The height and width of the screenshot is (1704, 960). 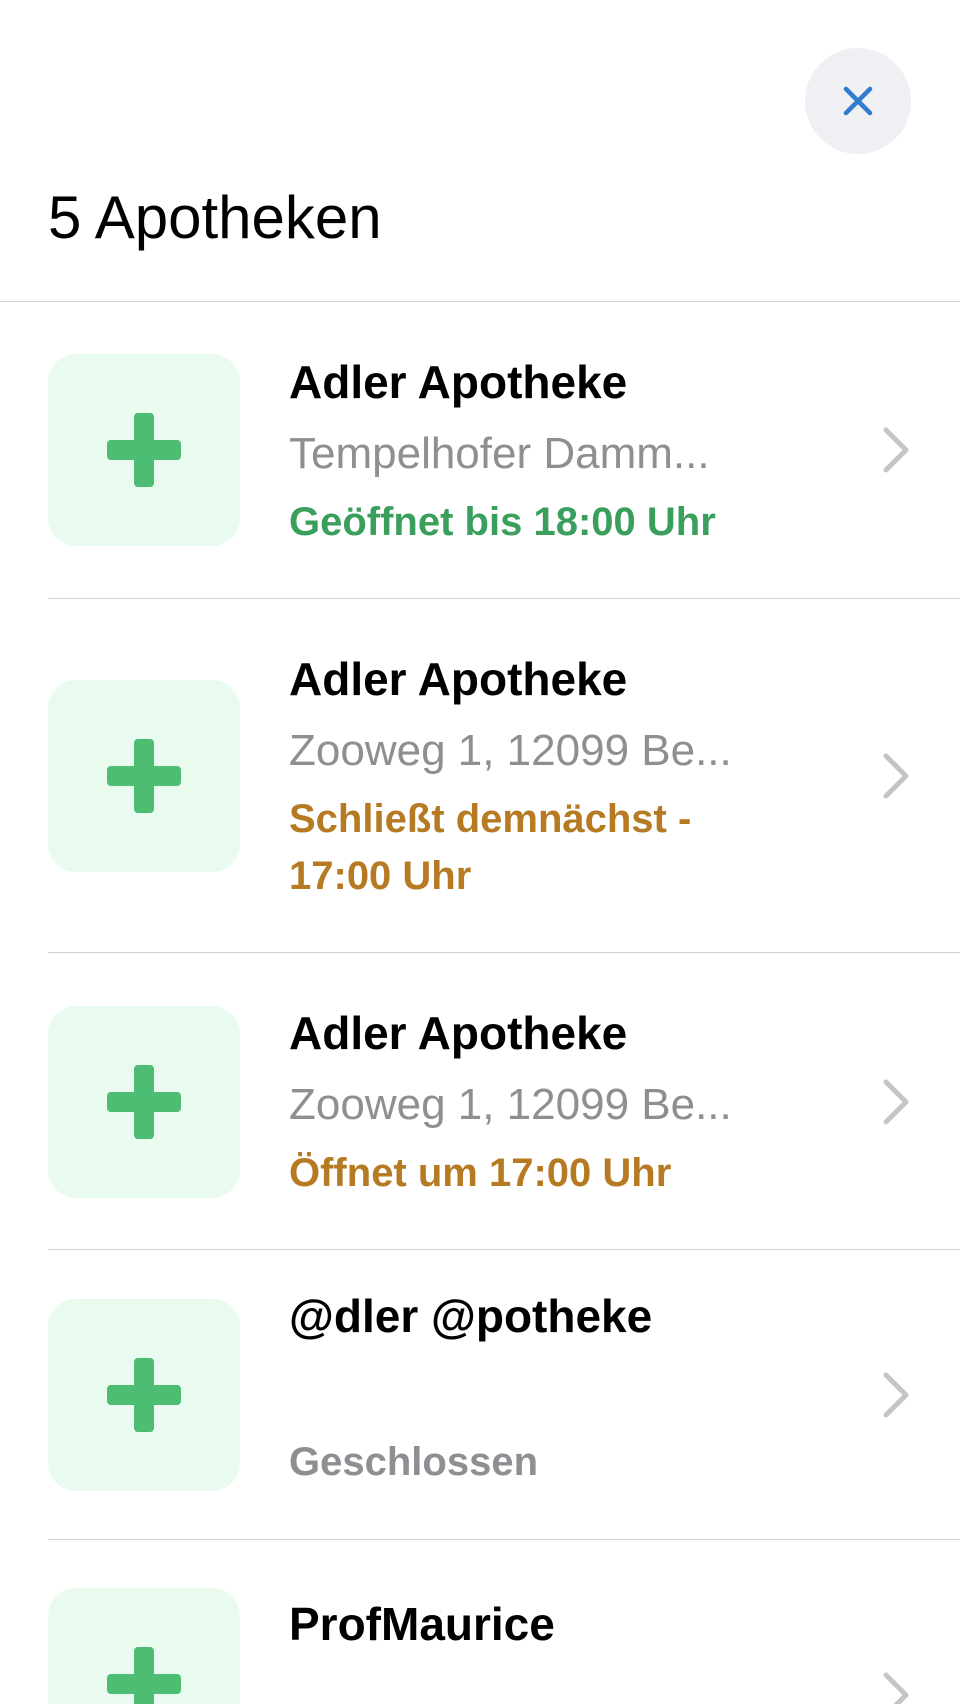 I want to click on close-icon, so click(x=858, y=101).